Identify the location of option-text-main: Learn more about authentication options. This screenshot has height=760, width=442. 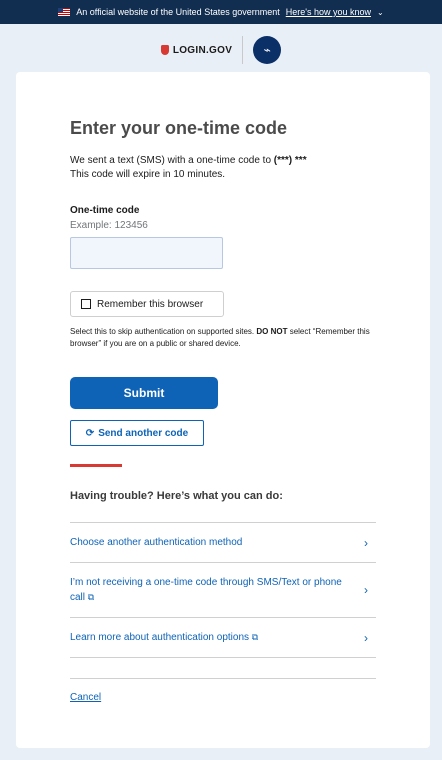
(160, 637).